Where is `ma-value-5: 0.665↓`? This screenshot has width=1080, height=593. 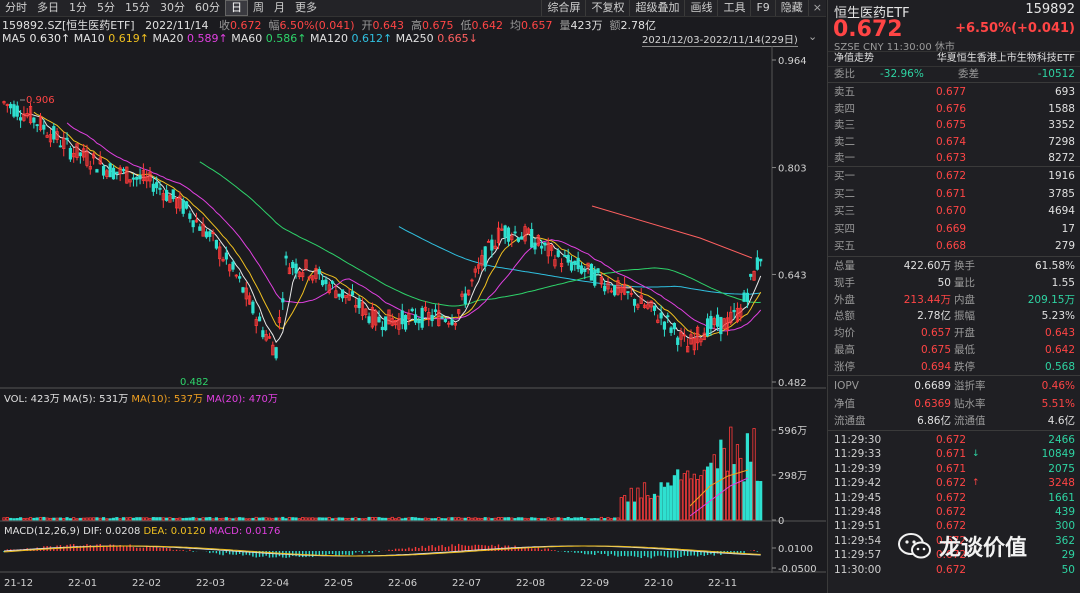
ma-value-5: 0.665↓ is located at coordinates (457, 38).